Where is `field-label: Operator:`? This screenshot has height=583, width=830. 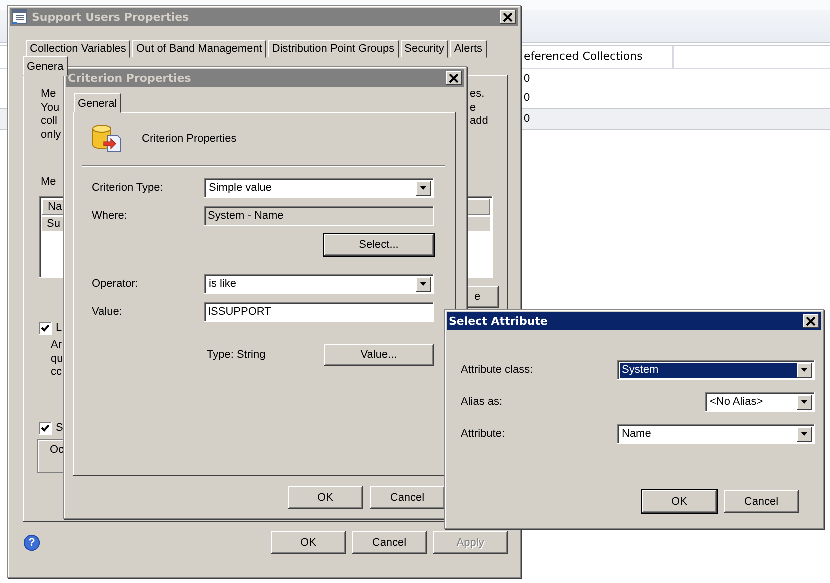 field-label: Operator: is located at coordinates (116, 284).